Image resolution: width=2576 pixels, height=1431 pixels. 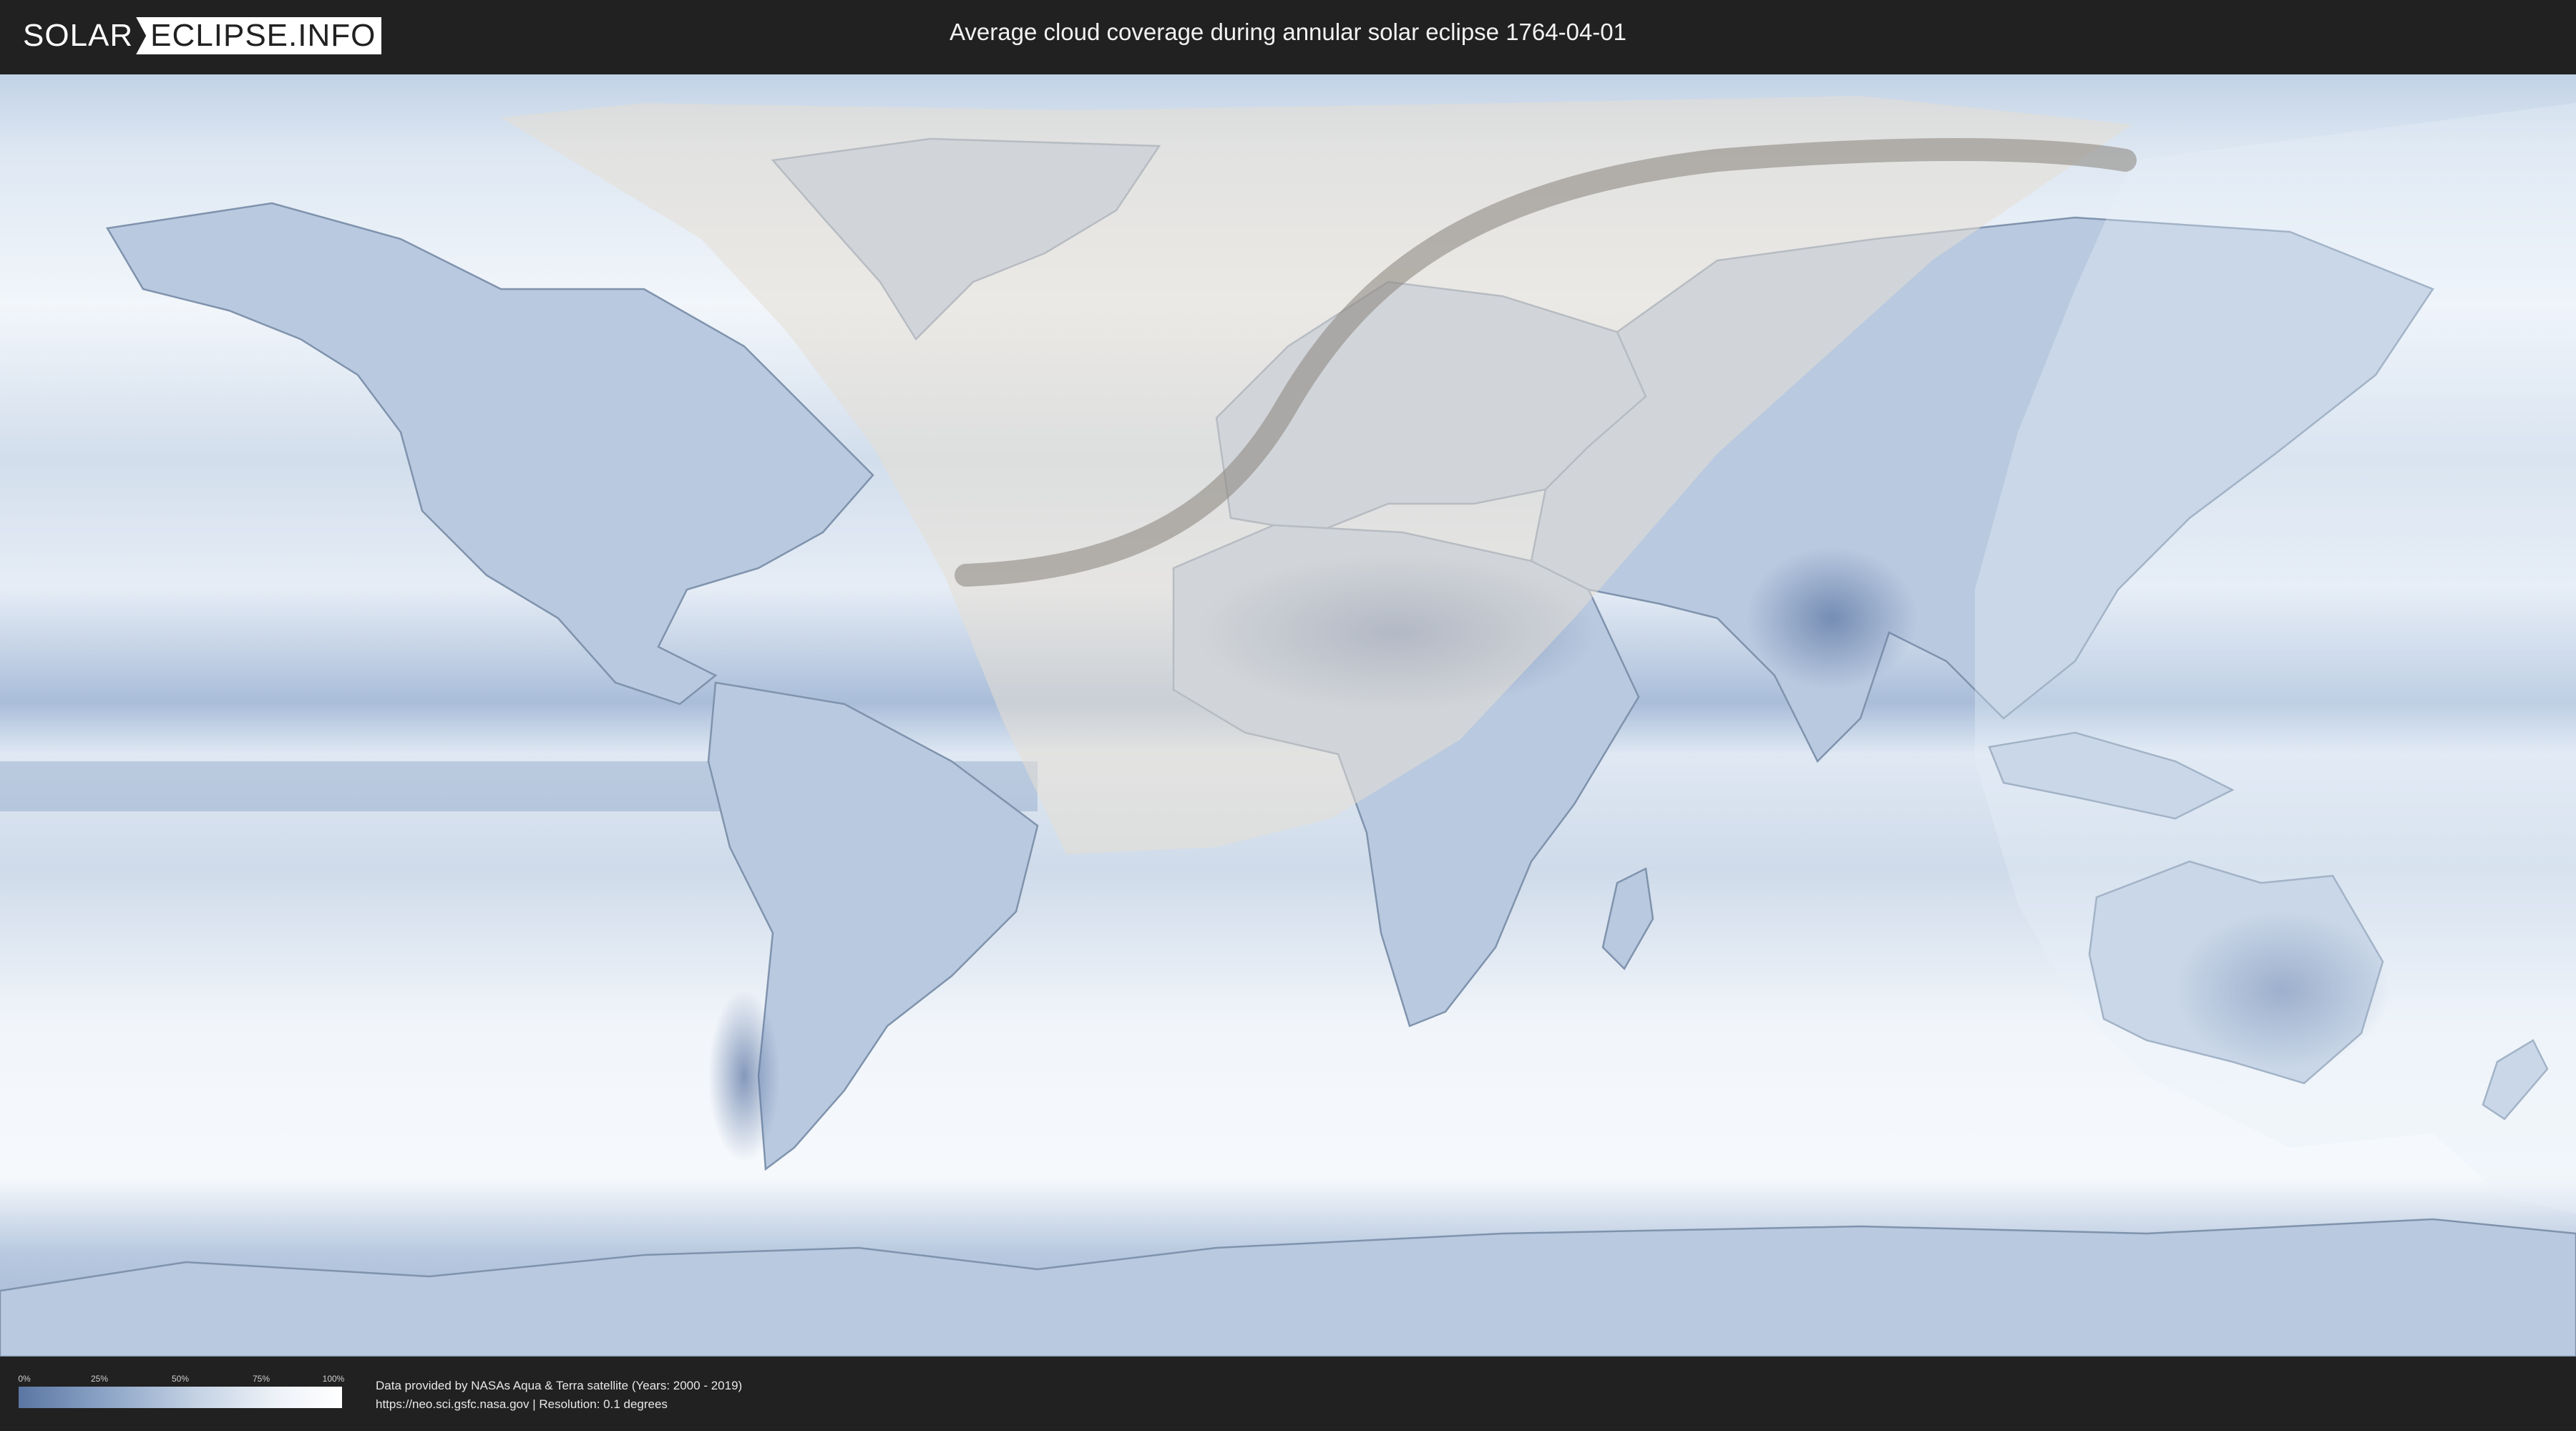 I want to click on legend-tick-50: 50%, so click(x=180, y=1379).